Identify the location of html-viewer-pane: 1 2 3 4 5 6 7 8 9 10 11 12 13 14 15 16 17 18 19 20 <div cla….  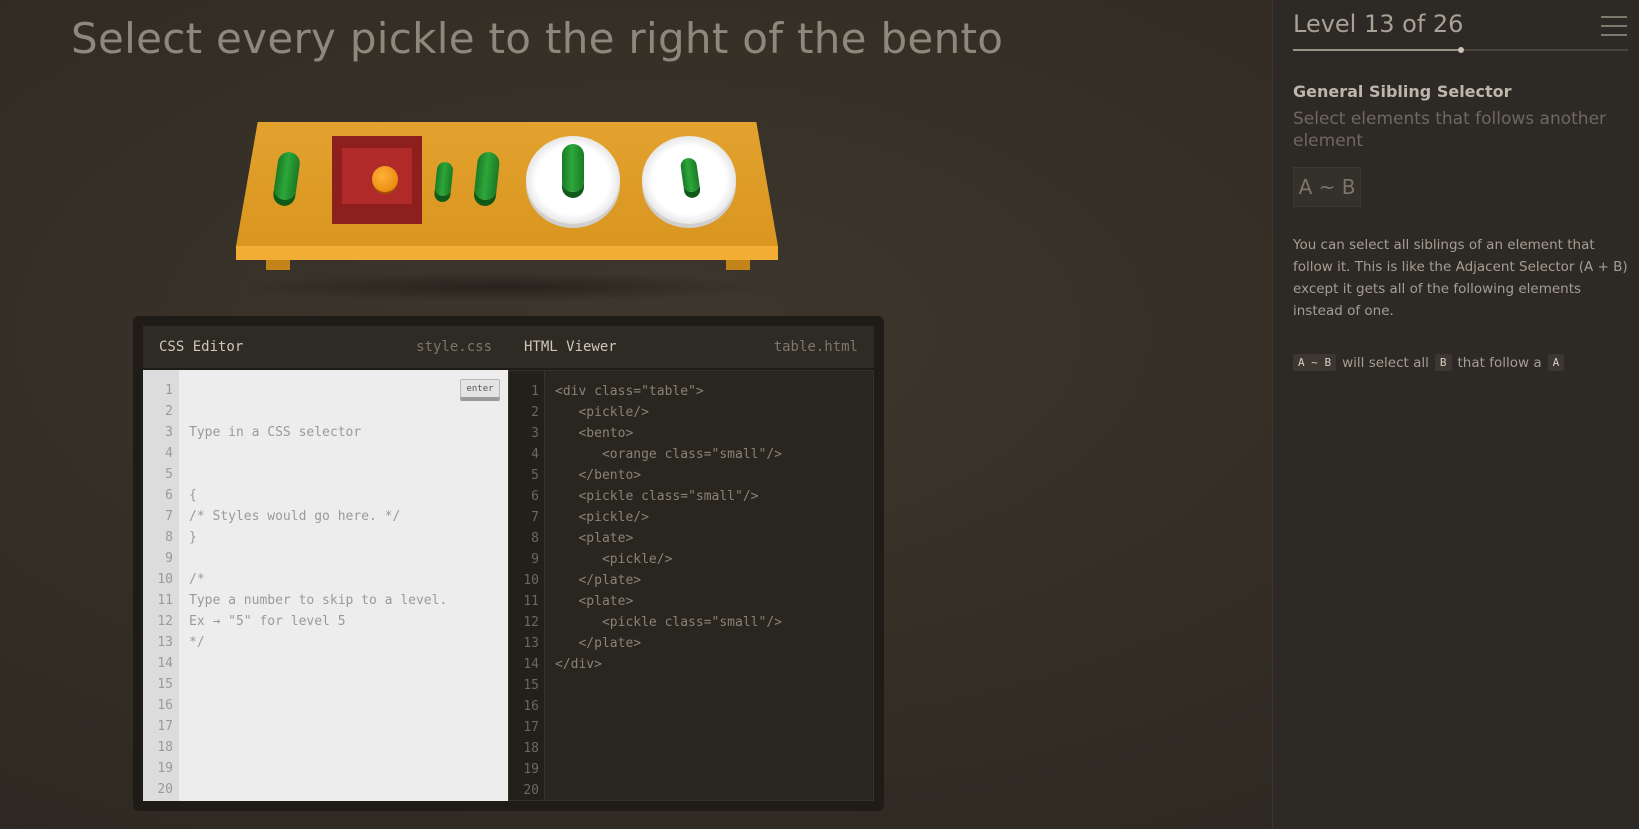
(691, 585).